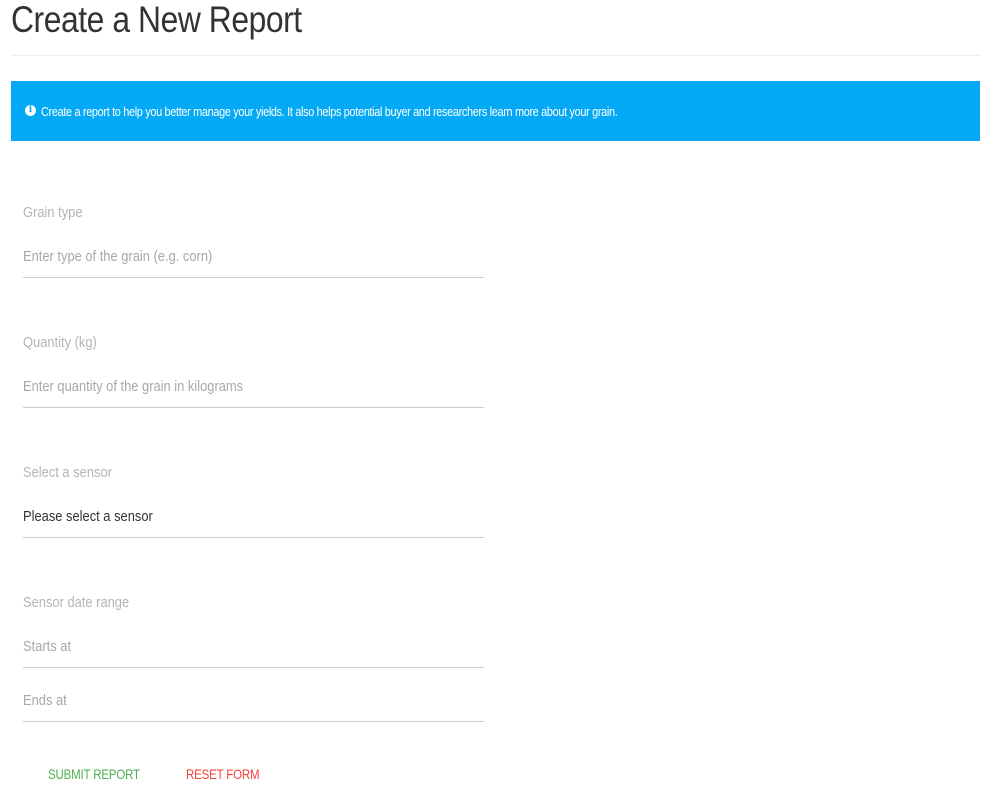  What do you see at coordinates (495, 55) in the screenshot?
I see `title-divider` at bounding box center [495, 55].